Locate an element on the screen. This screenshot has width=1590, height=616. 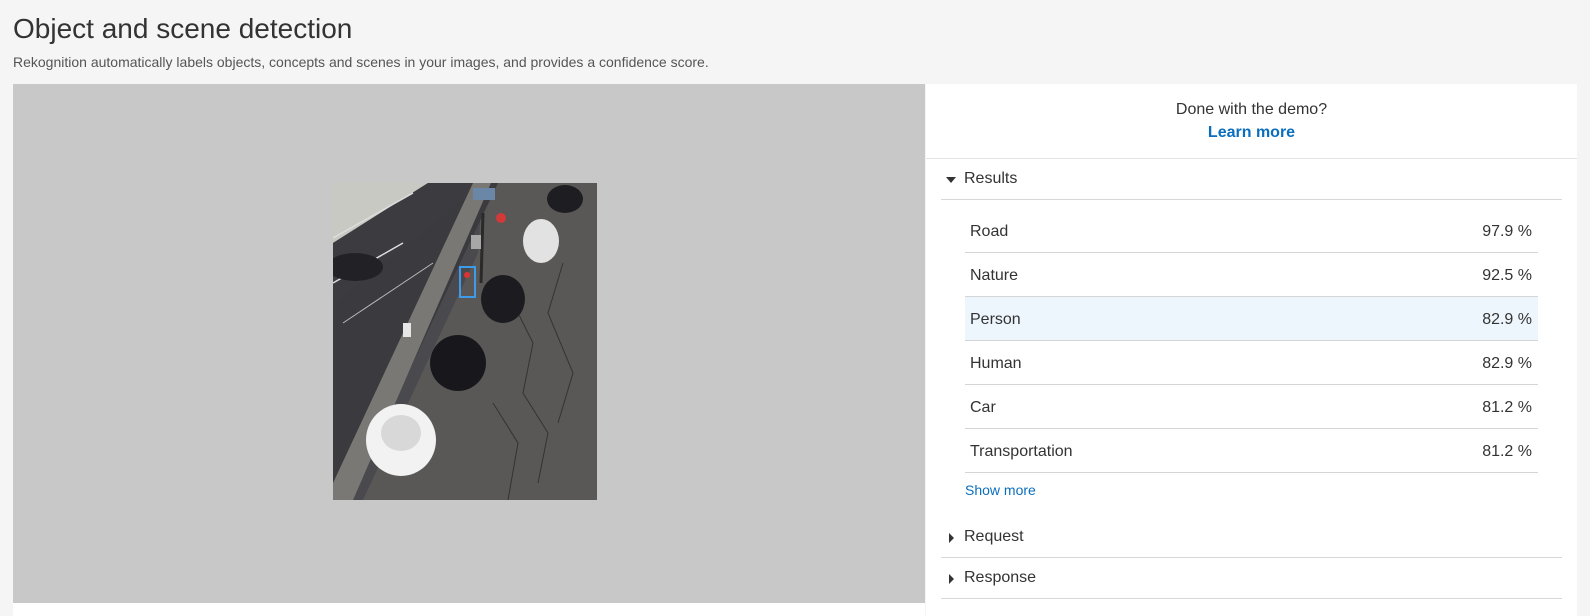
result-confidence: 97.9 % is located at coordinates (1507, 231).